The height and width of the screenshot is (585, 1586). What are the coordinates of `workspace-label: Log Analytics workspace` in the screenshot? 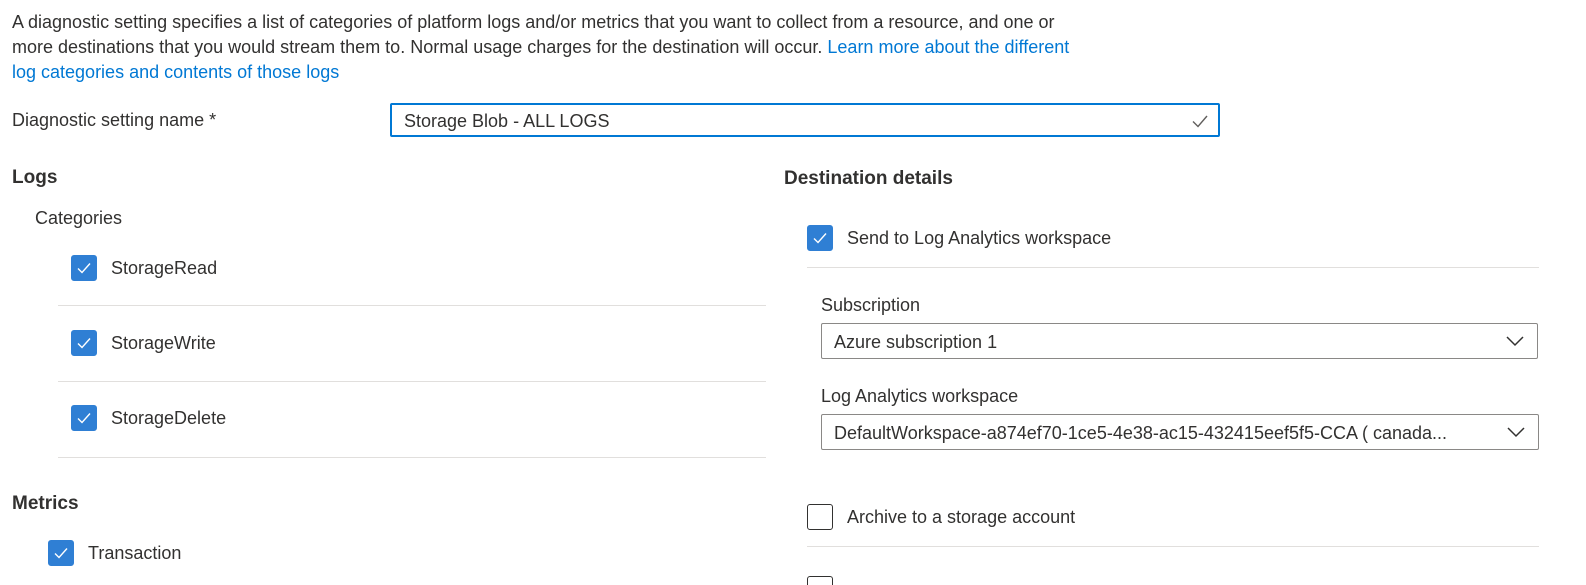 It's located at (920, 396).